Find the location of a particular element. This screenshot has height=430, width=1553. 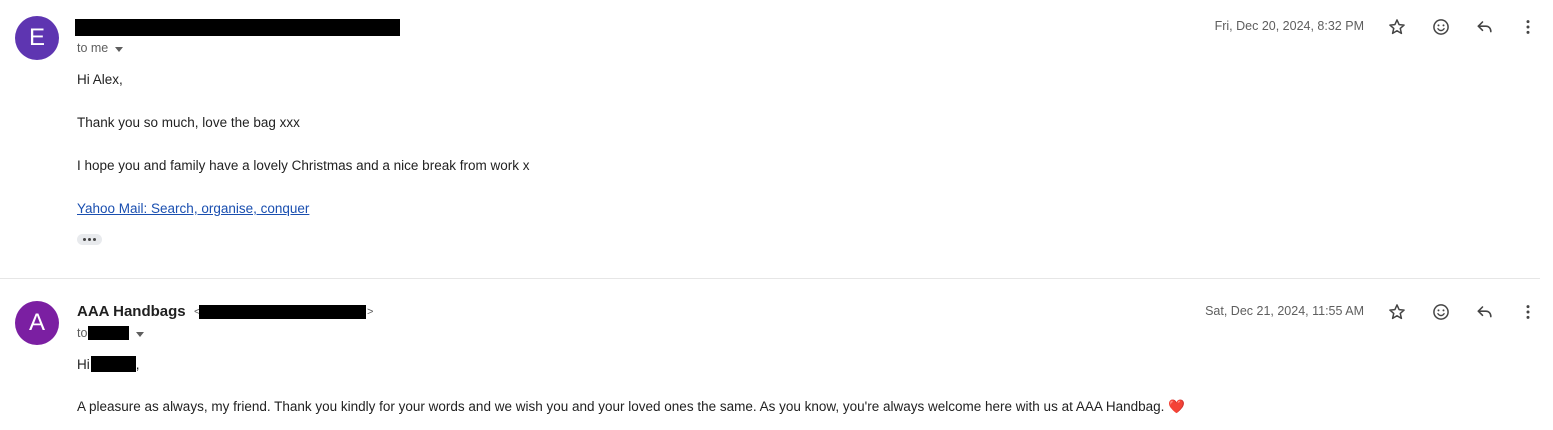

sender-avatar: A is located at coordinates (37, 323).